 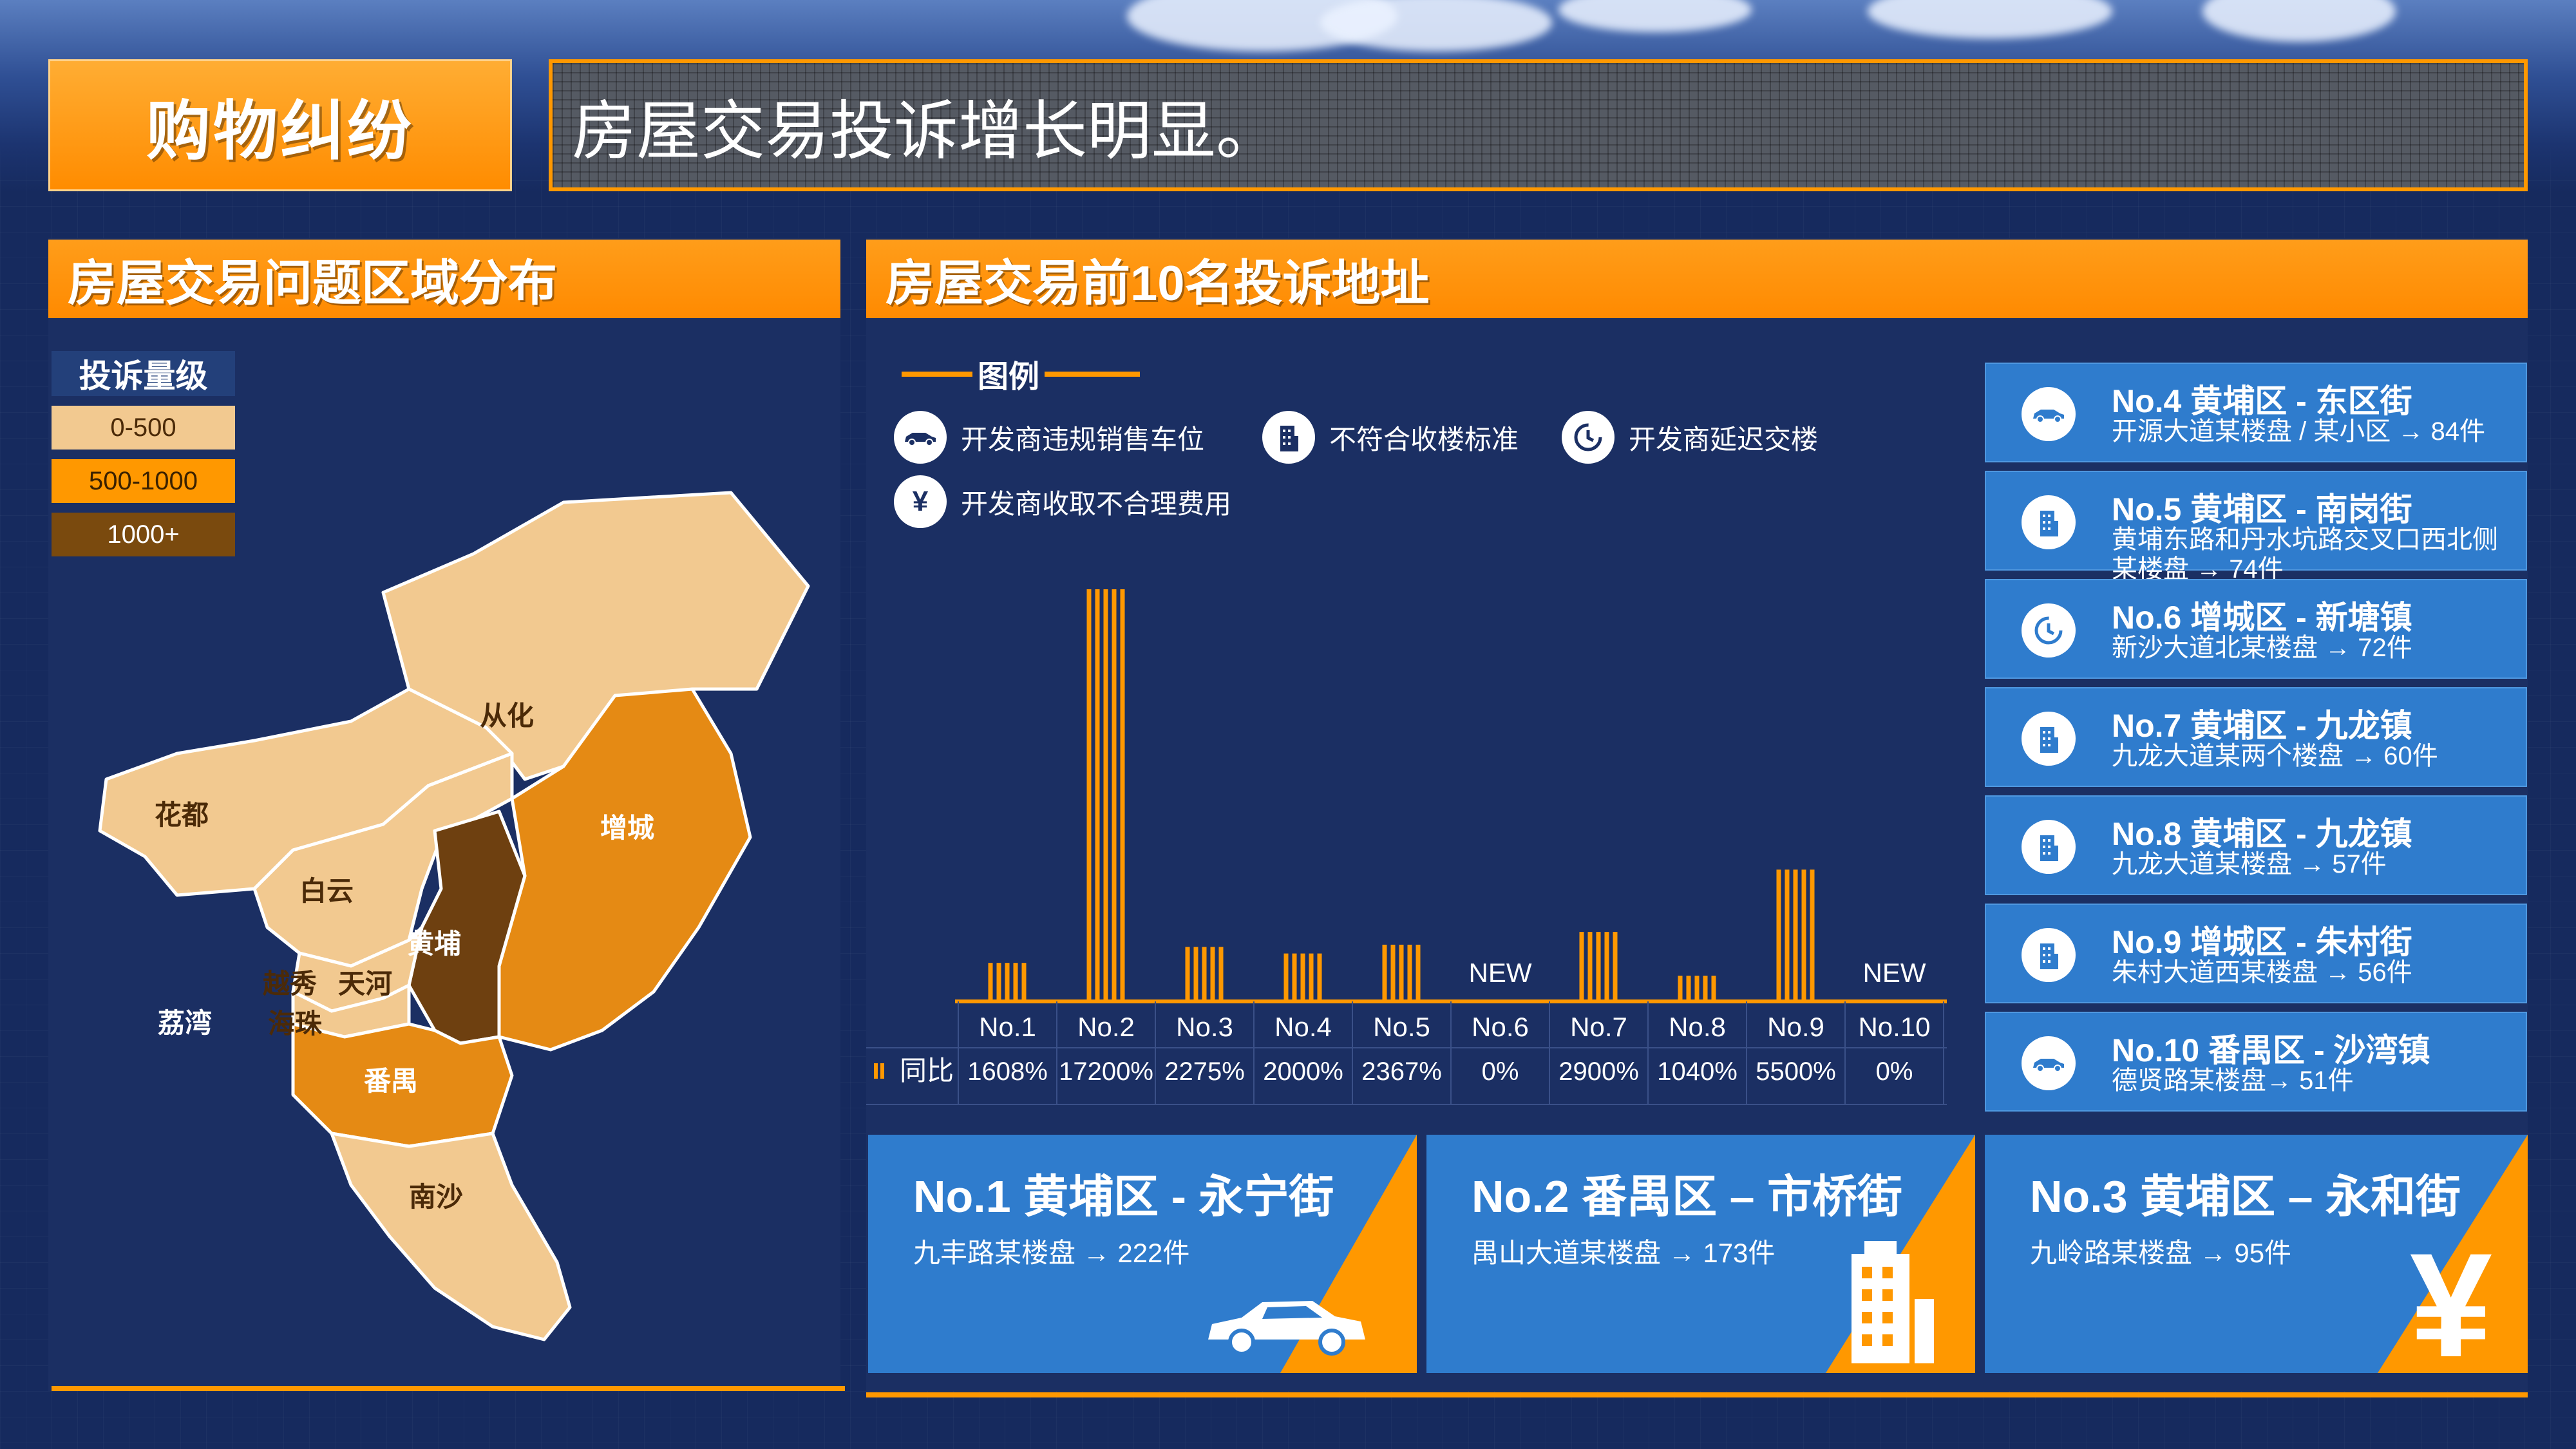 I want to click on right-bottom-line, so click(x=1697, y=1395).